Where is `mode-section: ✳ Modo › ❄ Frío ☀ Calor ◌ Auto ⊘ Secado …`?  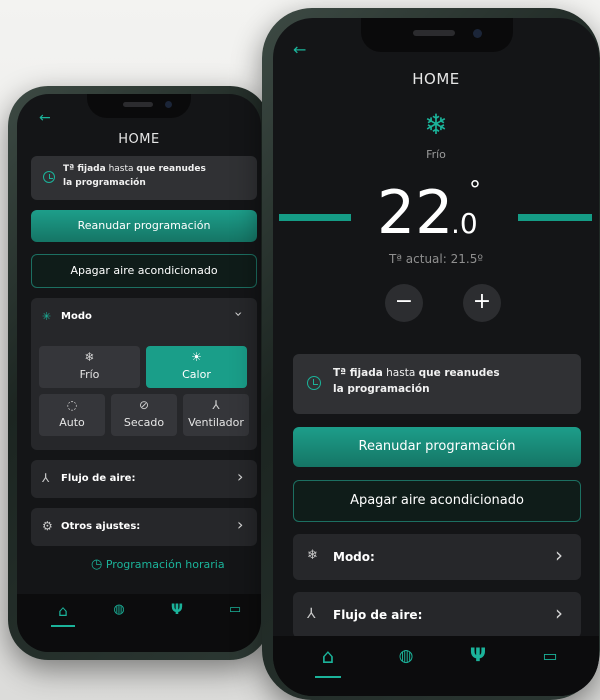 mode-section: ✳ Modo › ❄ Frío ☀ Calor ◌ Auto ⊘ Secado … is located at coordinates (144, 374).